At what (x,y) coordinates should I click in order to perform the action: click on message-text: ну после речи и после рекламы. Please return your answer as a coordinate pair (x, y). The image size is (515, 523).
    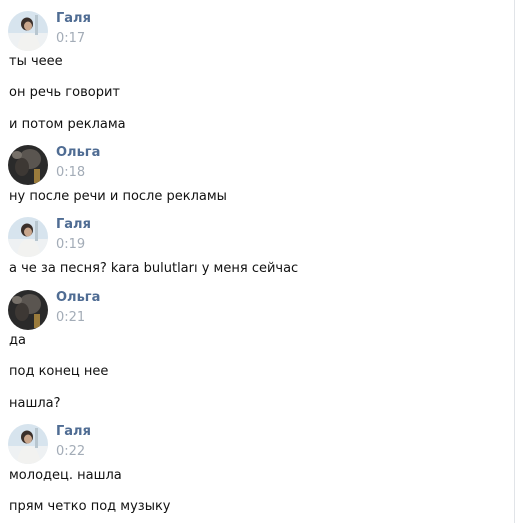
    Looking at the image, I should click on (118, 196).